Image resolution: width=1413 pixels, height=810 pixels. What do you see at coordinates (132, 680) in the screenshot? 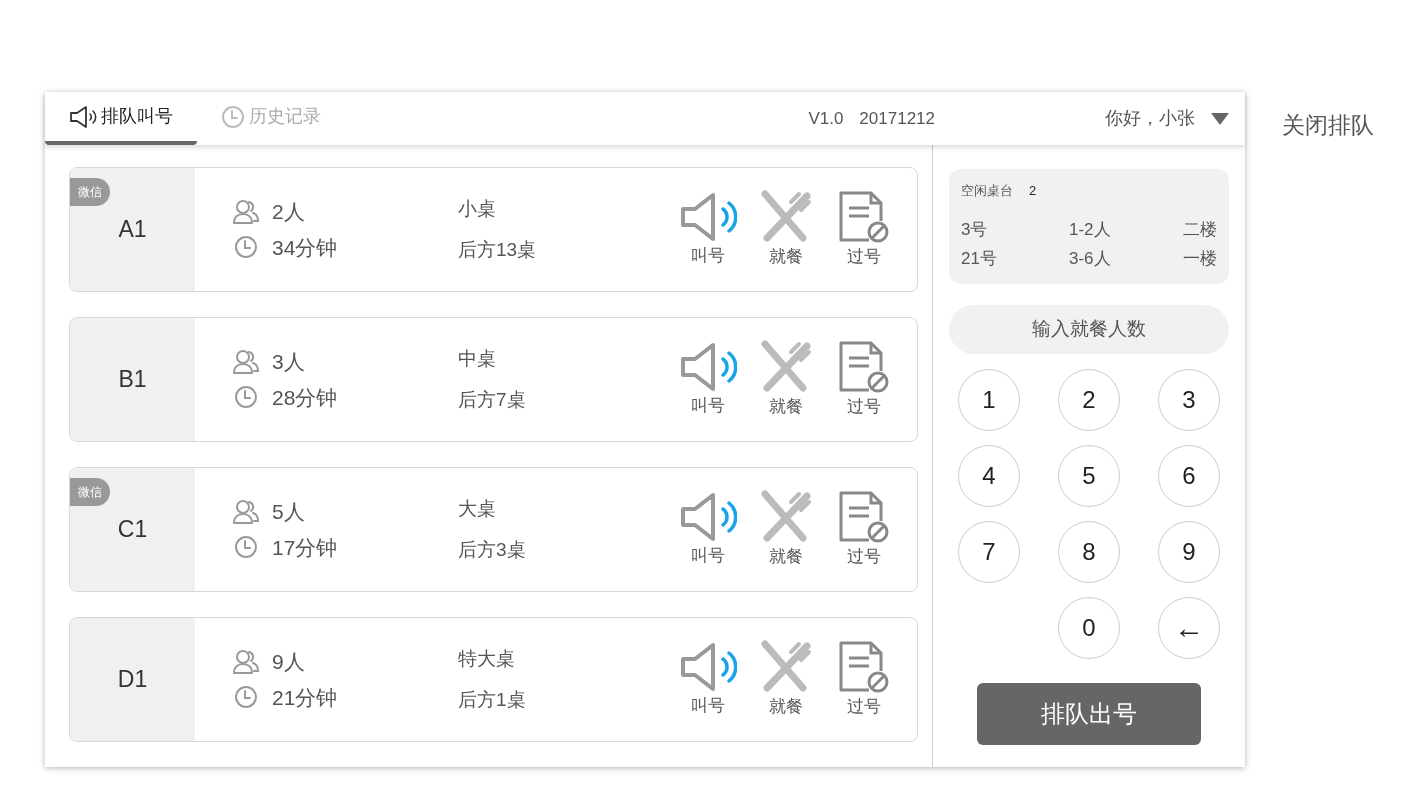
I see `ticket-number: D1` at bounding box center [132, 680].